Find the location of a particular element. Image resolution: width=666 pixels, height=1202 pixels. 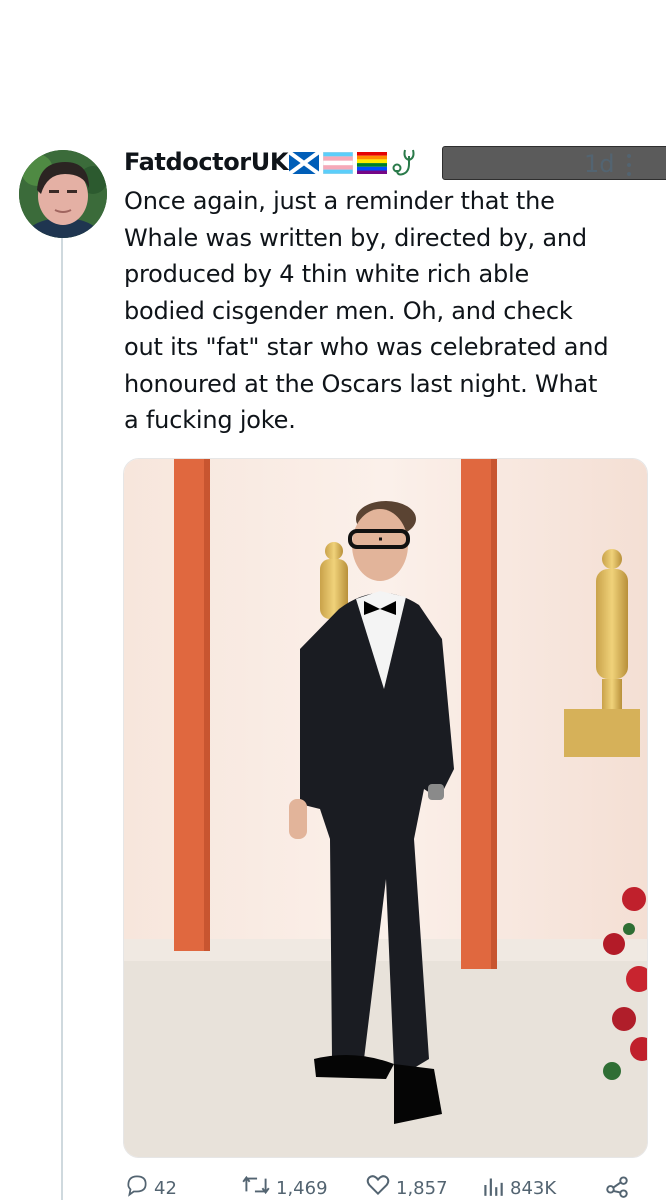

retweet-icon is located at coordinates (256, 1185).